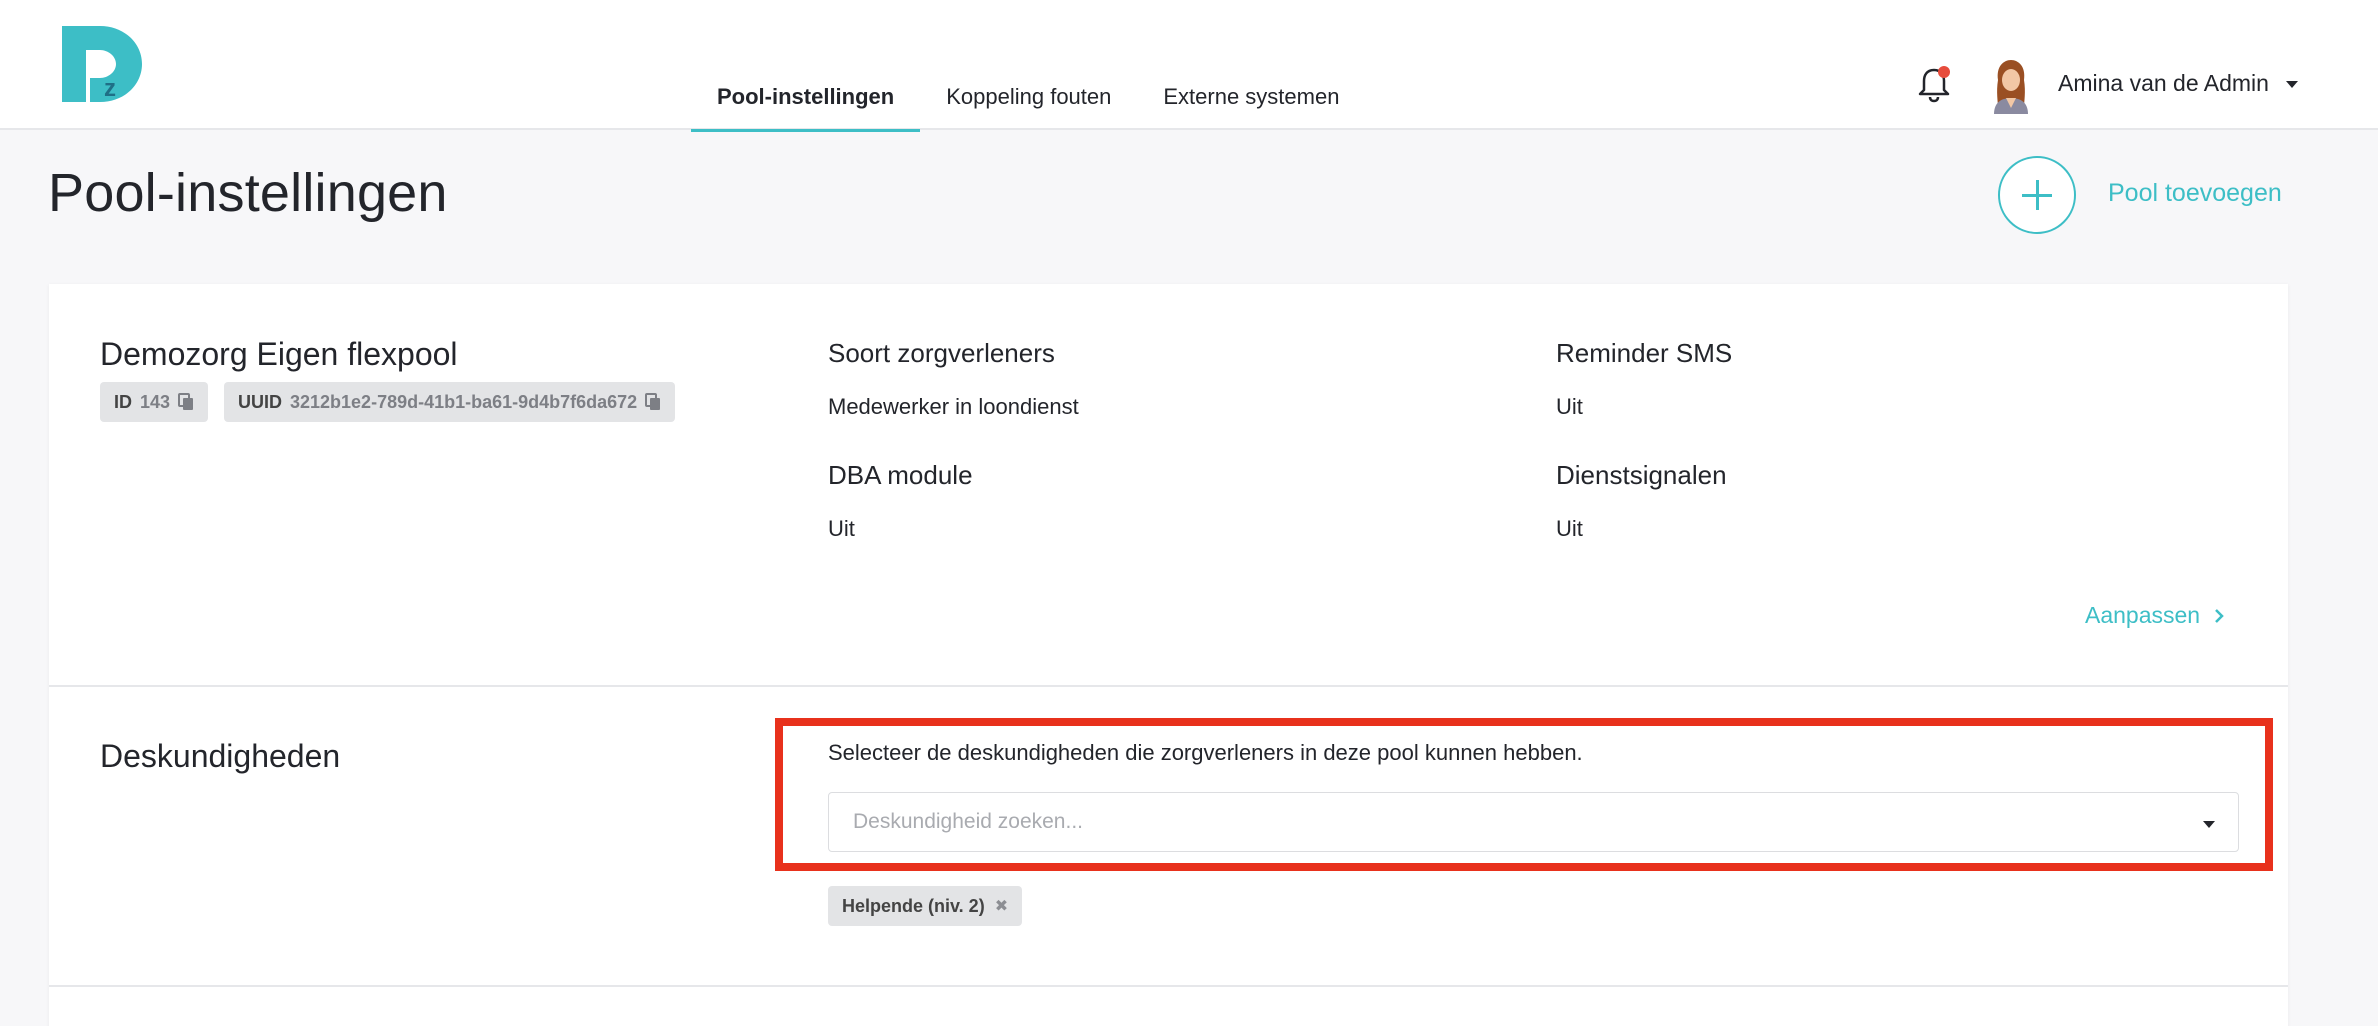 The height and width of the screenshot is (1026, 2378). What do you see at coordinates (2037, 195) in the screenshot?
I see `add-pool-button` at bounding box center [2037, 195].